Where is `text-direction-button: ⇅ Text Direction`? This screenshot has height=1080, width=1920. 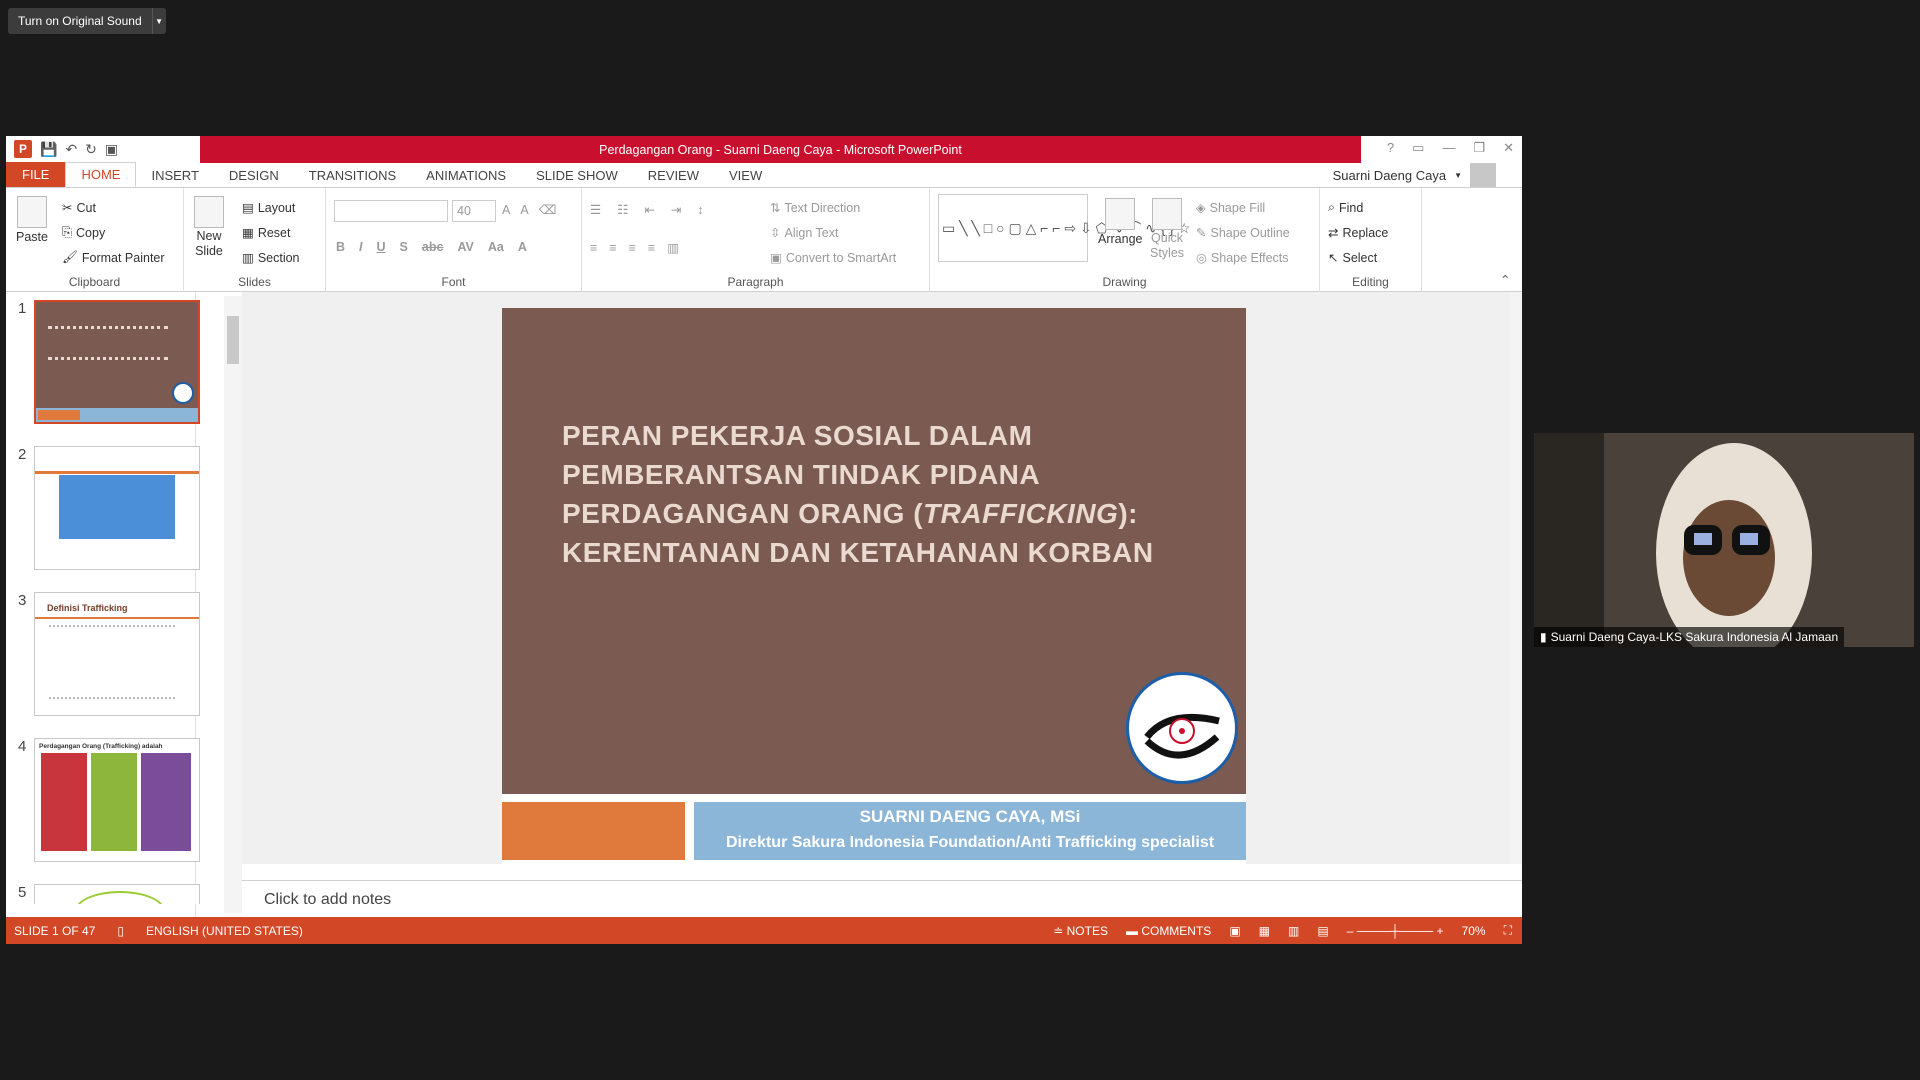
text-direction-button: ⇅ Text Direction is located at coordinates (815, 208).